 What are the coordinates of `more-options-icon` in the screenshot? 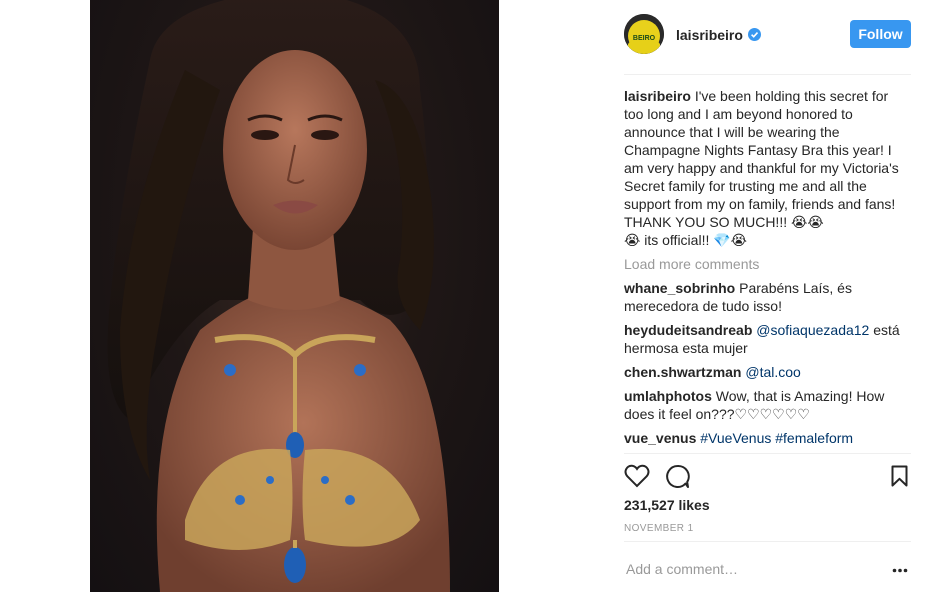 It's located at (900, 570).